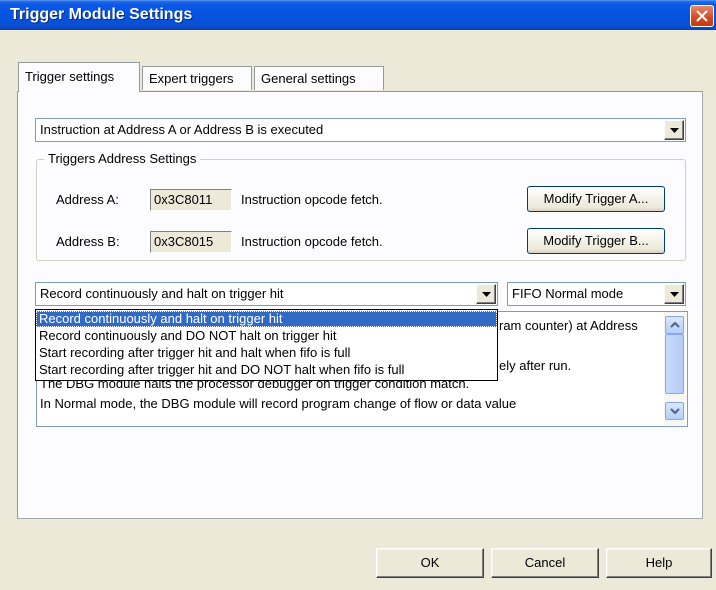 This screenshot has width=716, height=590. What do you see at coordinates (87, 199) in the screenshot?
I see `address-a-label: Address A:` at bounding box center [87, 199].